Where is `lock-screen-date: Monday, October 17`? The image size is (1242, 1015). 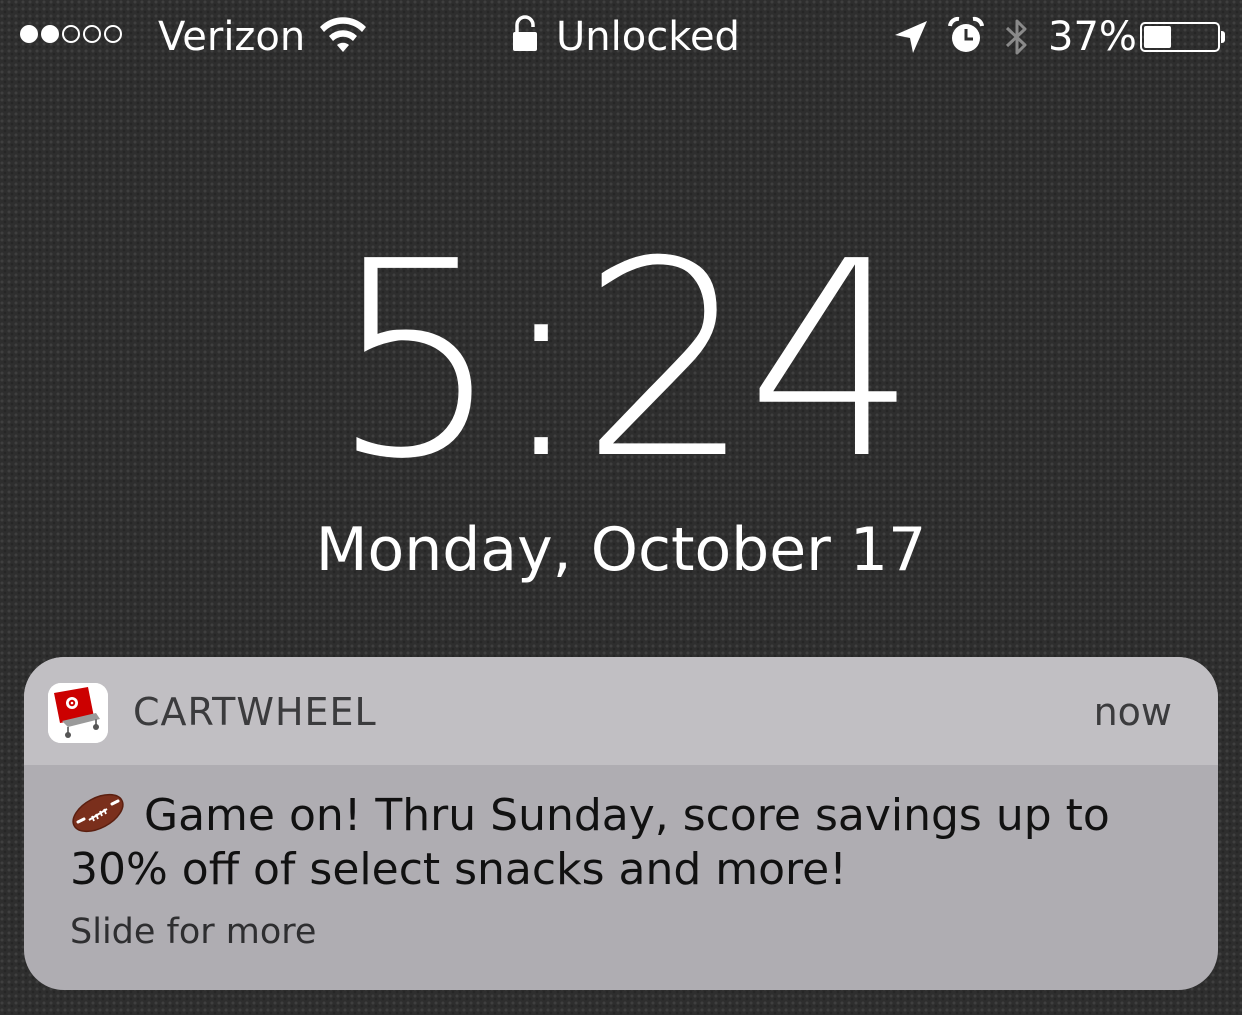
lock-screen-date: Monday, October 17 is located at coordinates (621, 550).